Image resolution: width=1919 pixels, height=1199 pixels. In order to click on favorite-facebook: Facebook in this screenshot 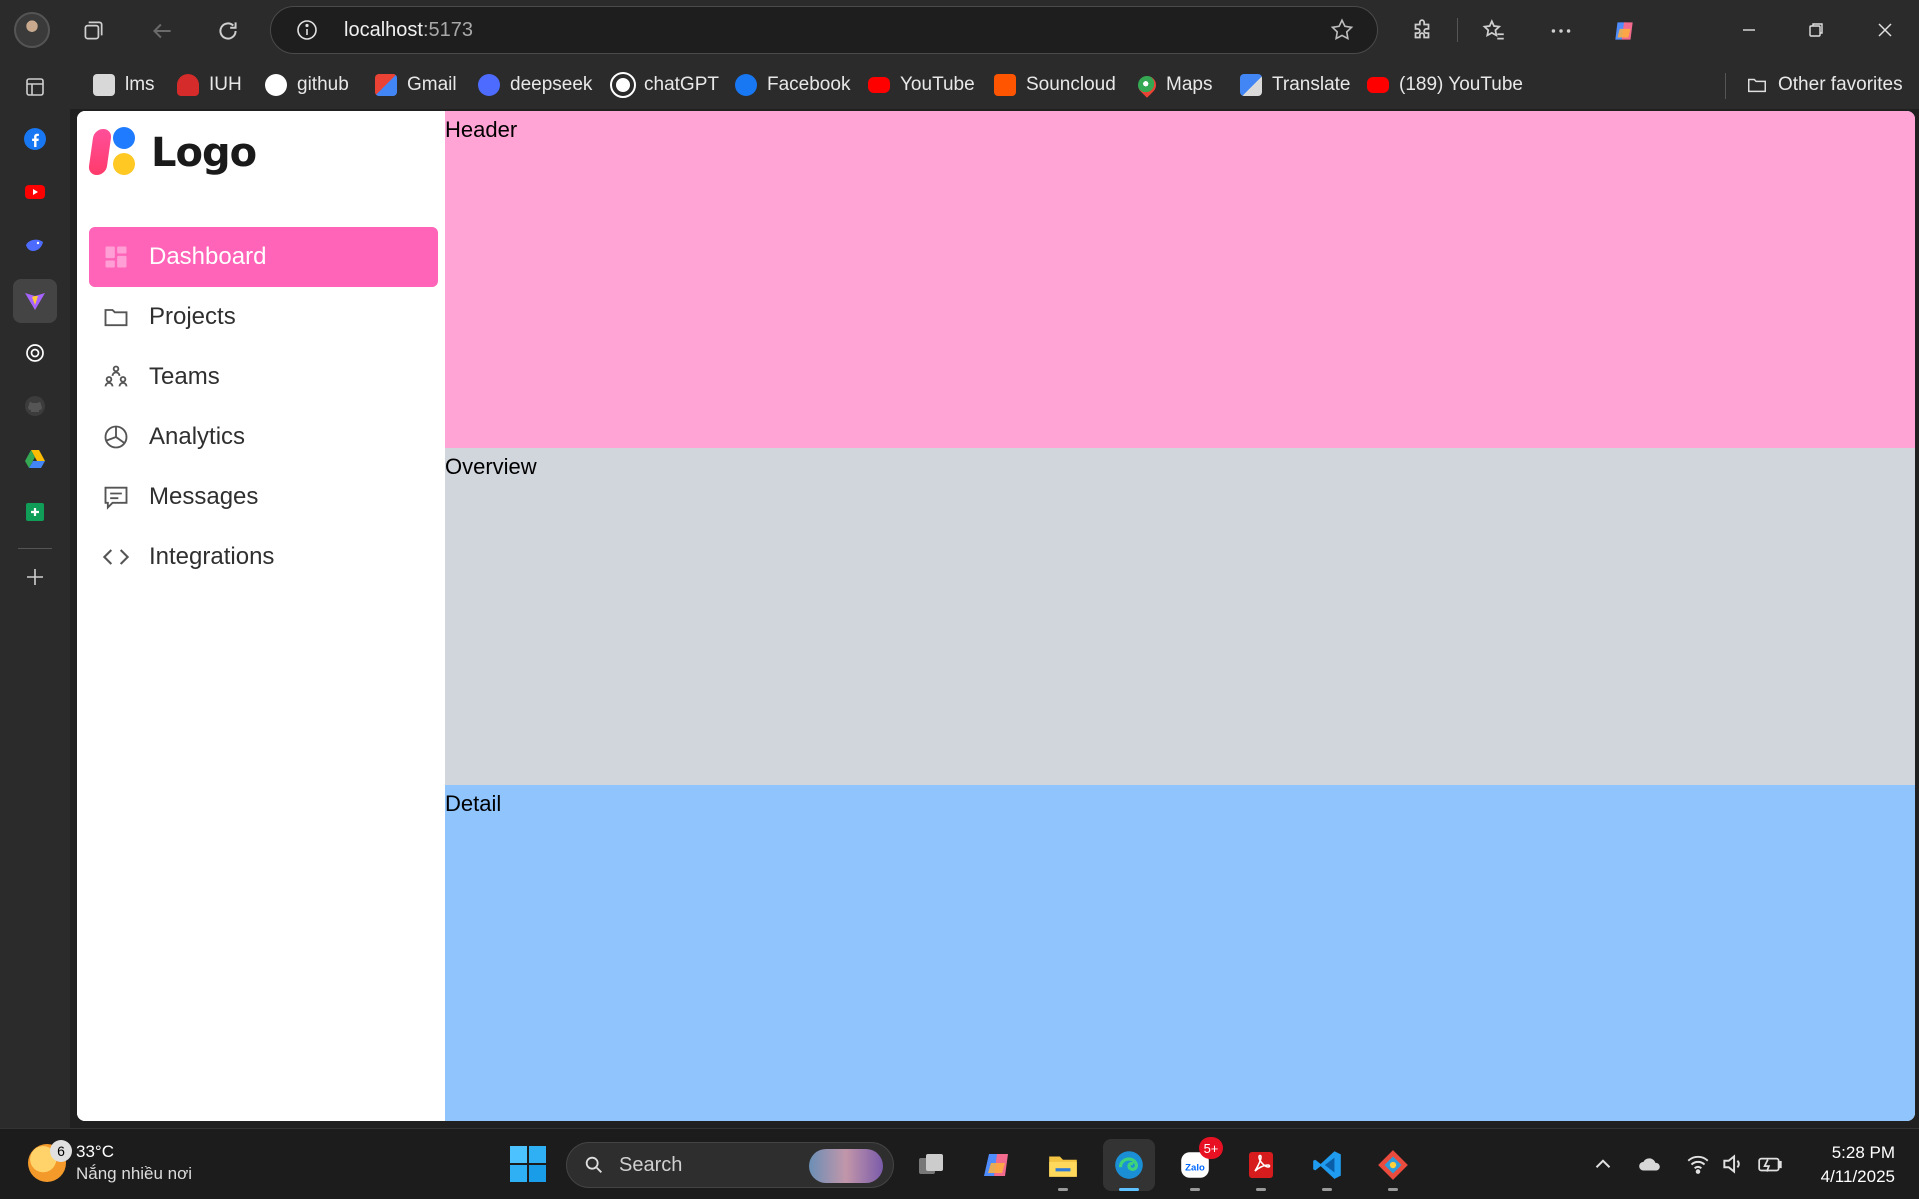, I will do `click(792, 85)`.